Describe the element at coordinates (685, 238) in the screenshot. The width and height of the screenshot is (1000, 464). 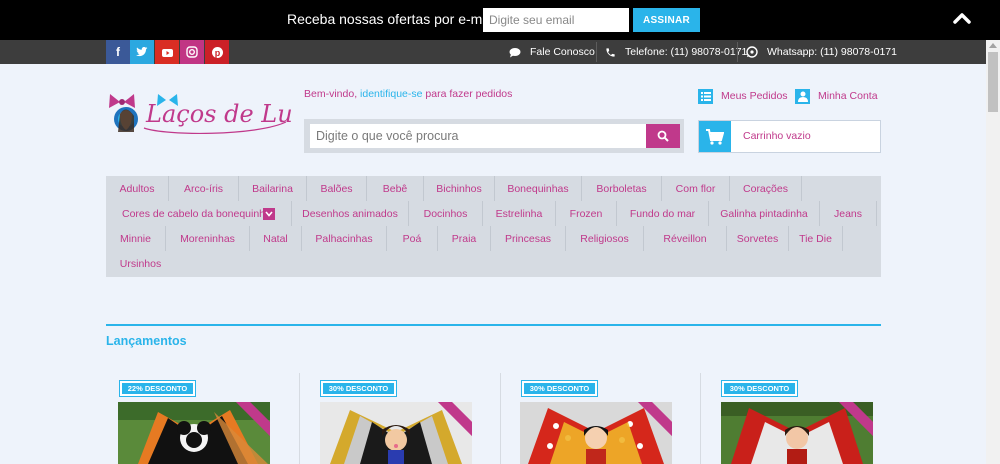
I see `category-item: Réveillon` at that location.